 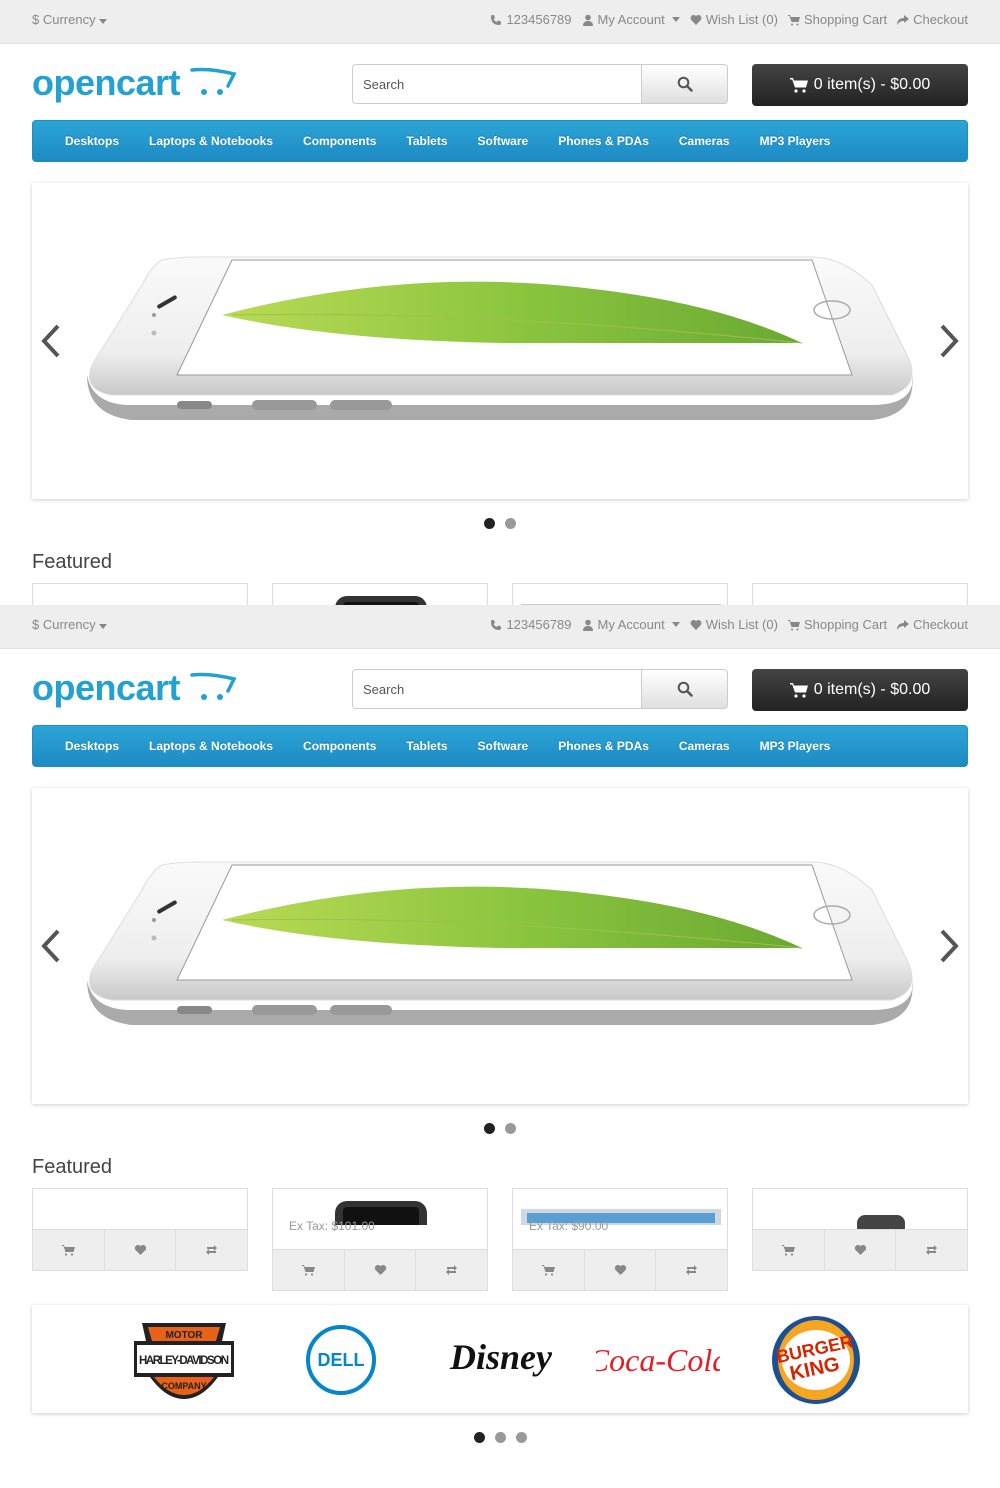 I want to click on search-group, so click(x=540, y=84).